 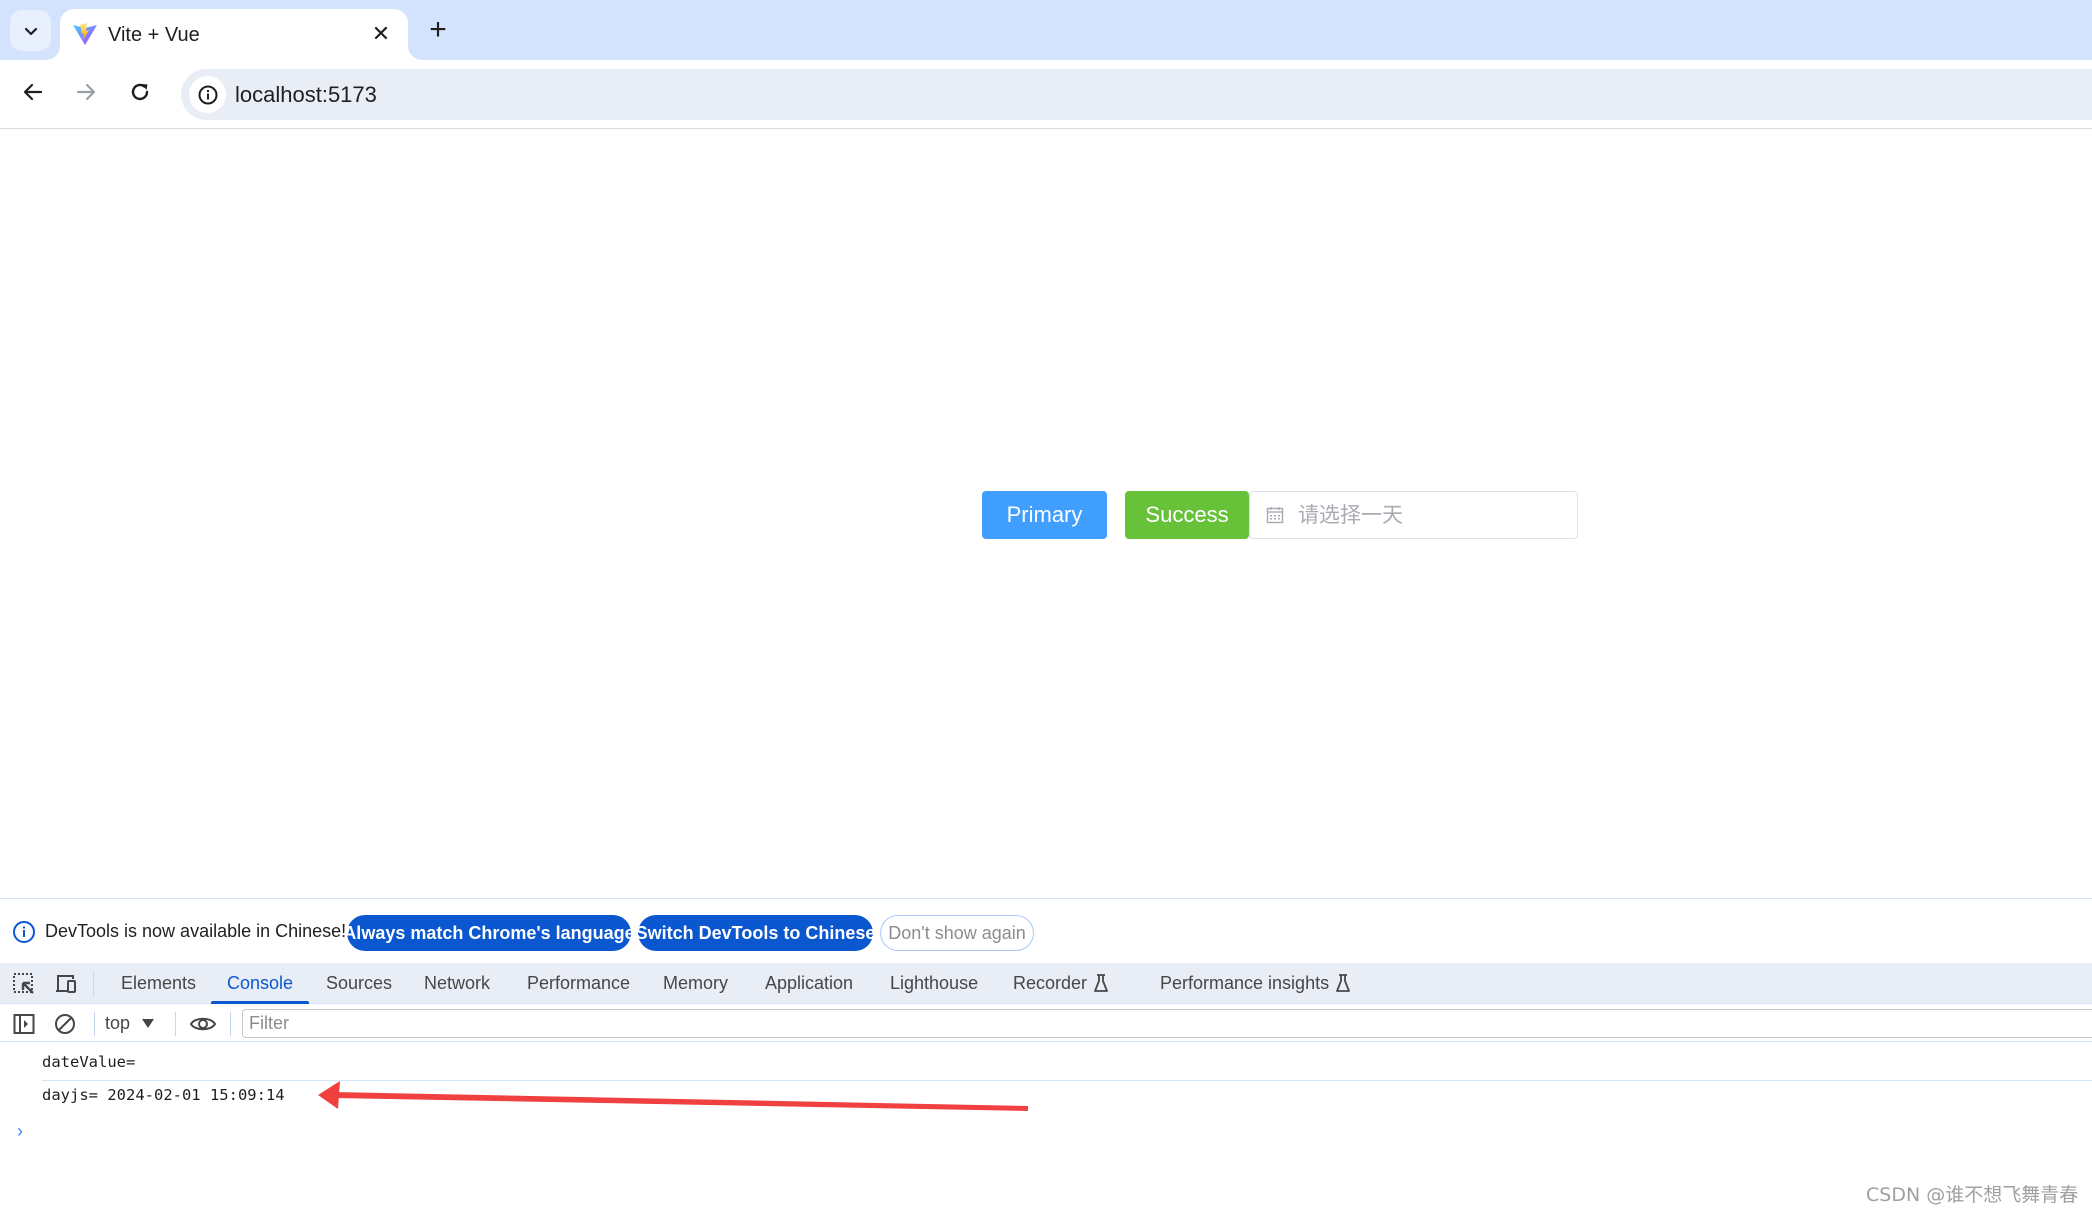 I want to click on clear-console-icon, so click(x=65, y=1024).